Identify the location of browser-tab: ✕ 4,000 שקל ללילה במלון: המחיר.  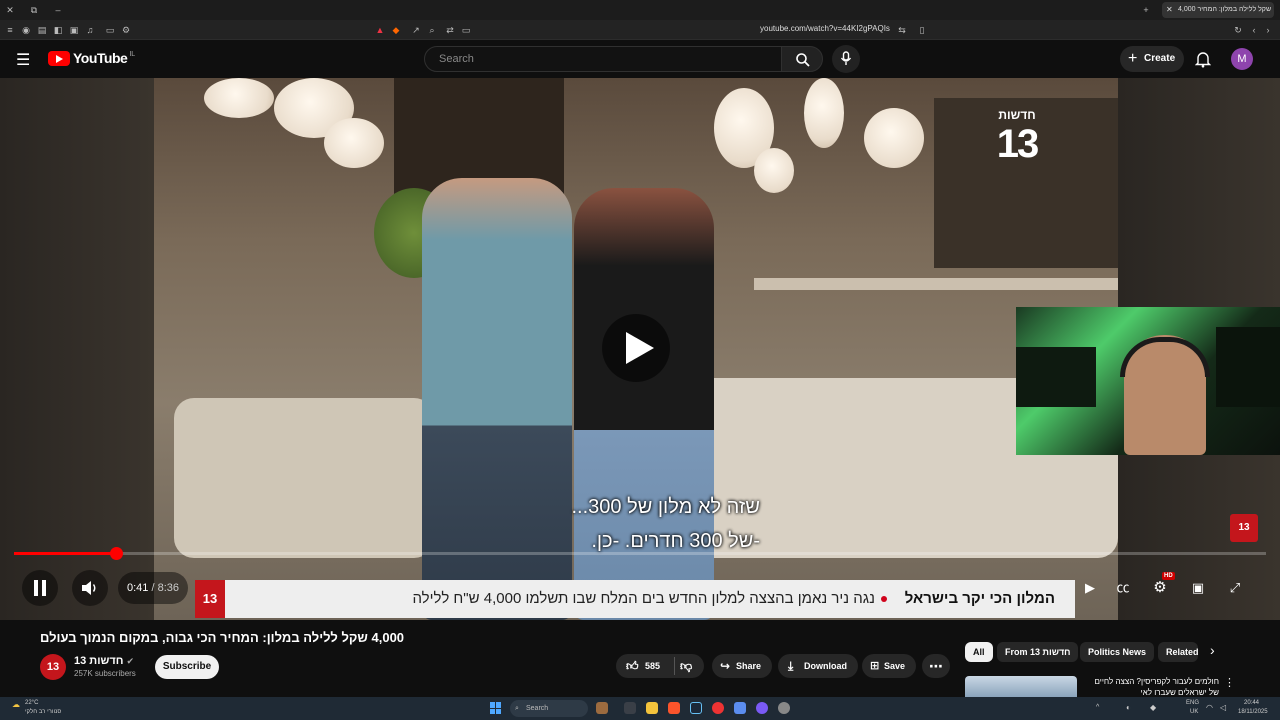
(1218, 10).